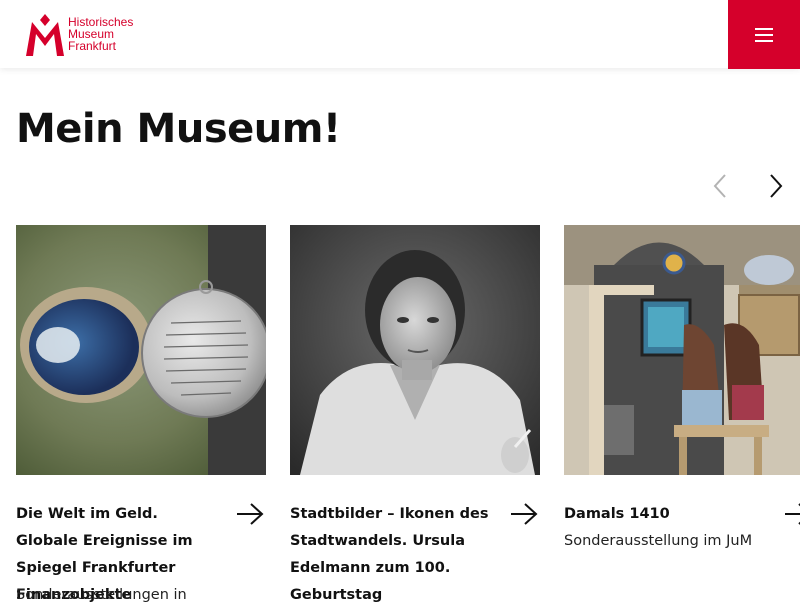  What do you see at coordinates (664, 514) in the screenshot?
I see `card-title: Damals 1410` at bounding box center [664, 514].